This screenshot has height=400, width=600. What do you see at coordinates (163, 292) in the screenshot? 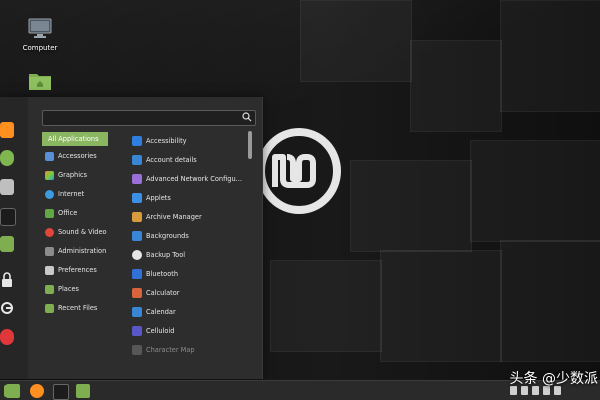
I see `app-label: Calculator` at bounding box center [163, 292].